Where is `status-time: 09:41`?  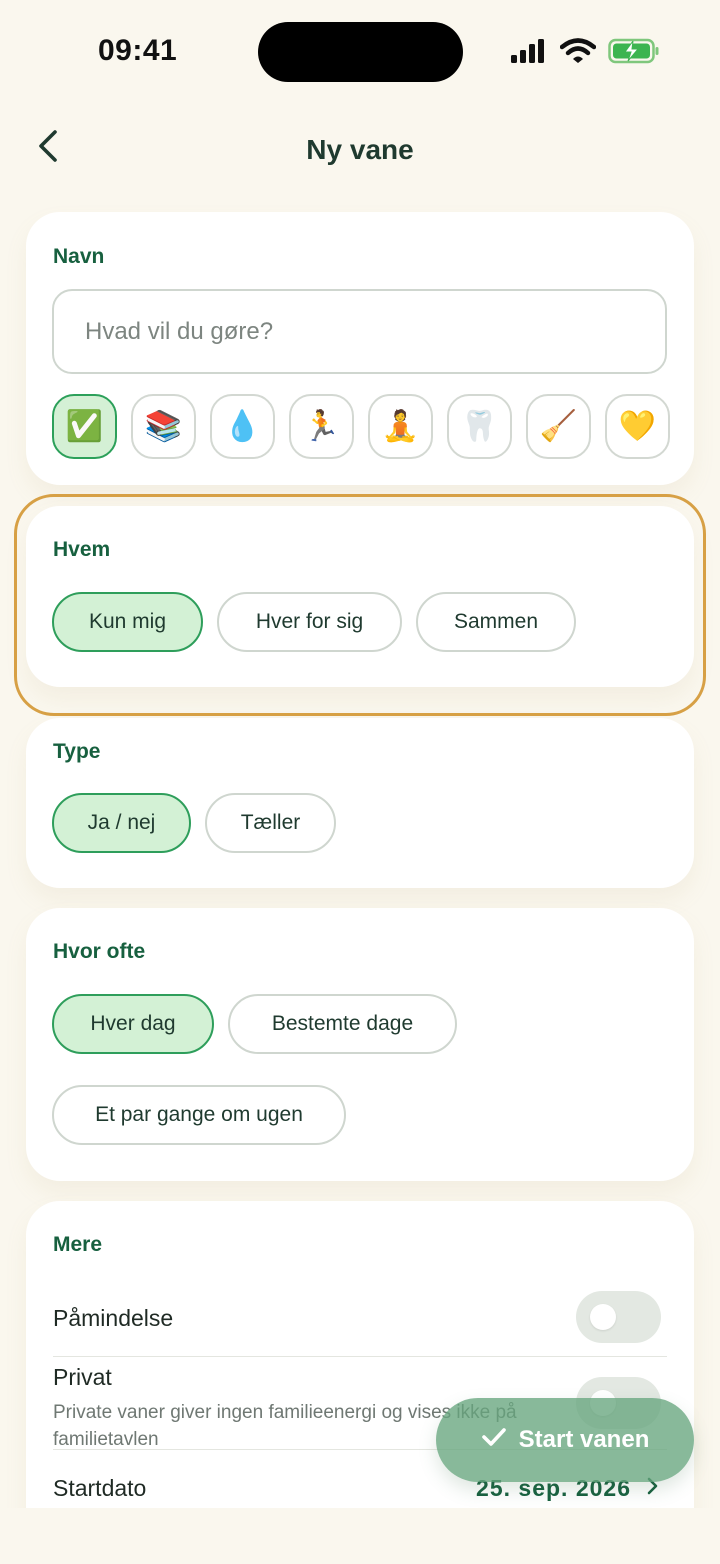
status-time: 09:41 is located at coordinates (138, 50).